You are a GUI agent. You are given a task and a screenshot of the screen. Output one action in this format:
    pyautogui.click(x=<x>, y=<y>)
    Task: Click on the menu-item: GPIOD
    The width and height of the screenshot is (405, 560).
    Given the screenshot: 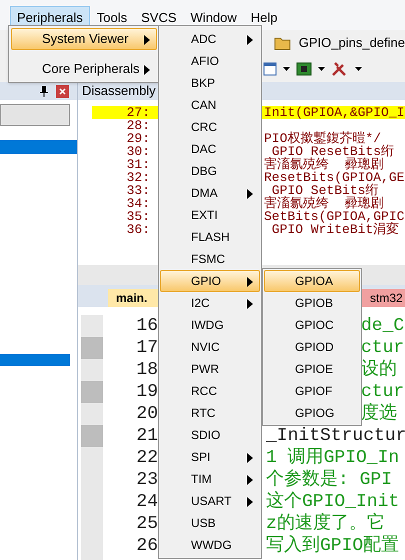 What is the action you would take?
    pyautogui.click(x=312, y=347)
    